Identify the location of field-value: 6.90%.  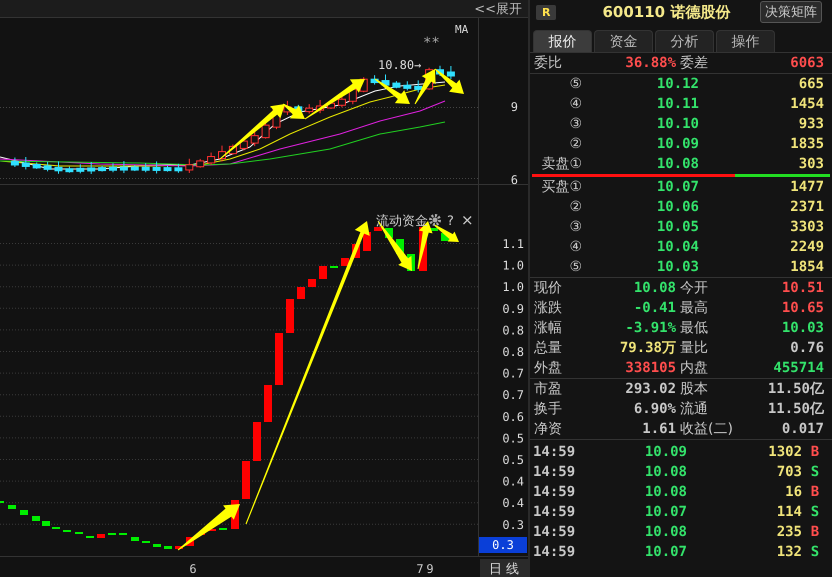
(654, 409).